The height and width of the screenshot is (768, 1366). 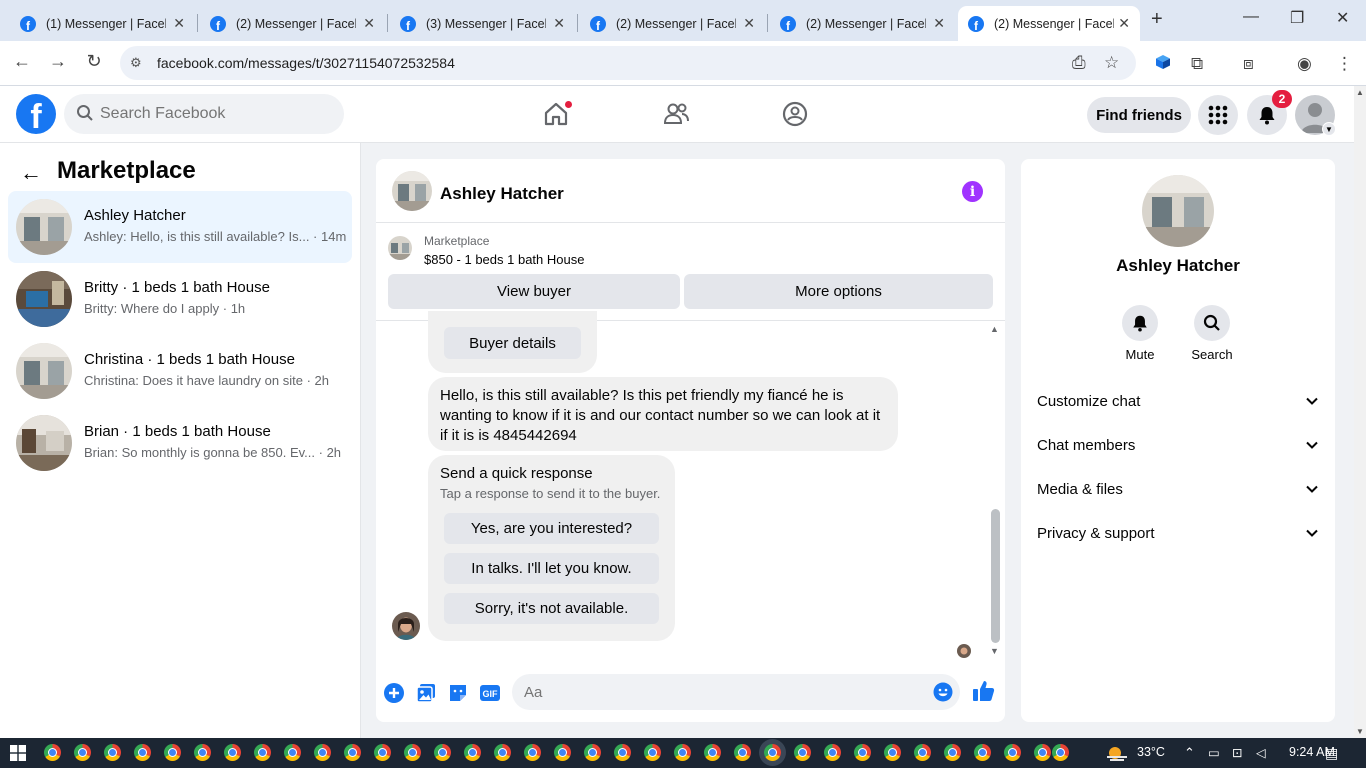 What do you see at coordinates (1139, 115) in the screenshot?
I see `find-friends-button: Find friends` at bounding box center [1139, 115].